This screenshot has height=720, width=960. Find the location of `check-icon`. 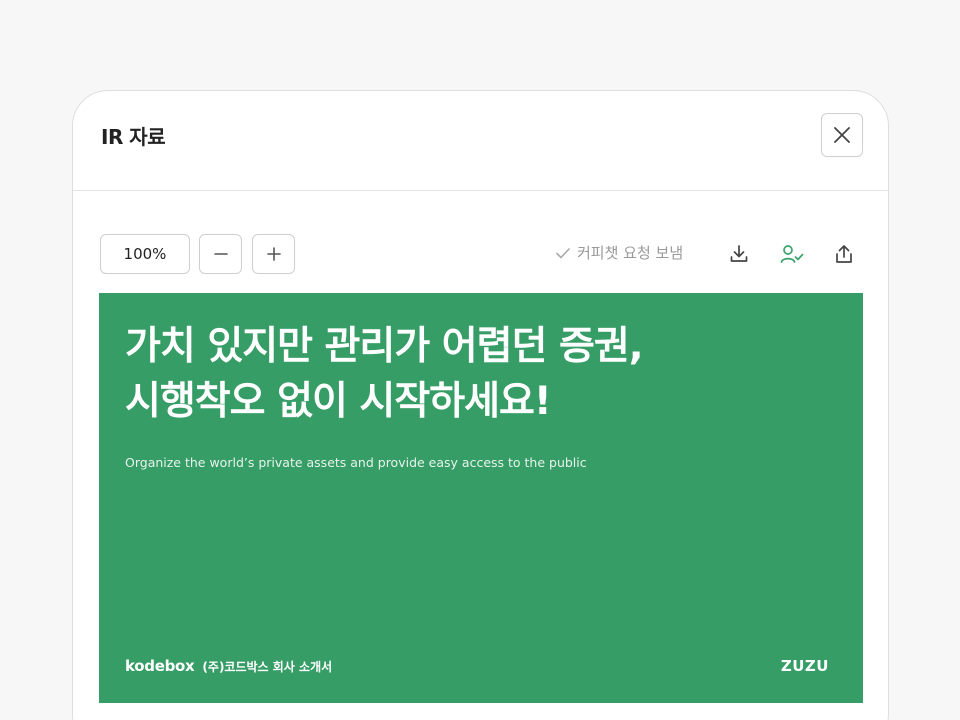

check-icon is located at coordinates (563, 252).